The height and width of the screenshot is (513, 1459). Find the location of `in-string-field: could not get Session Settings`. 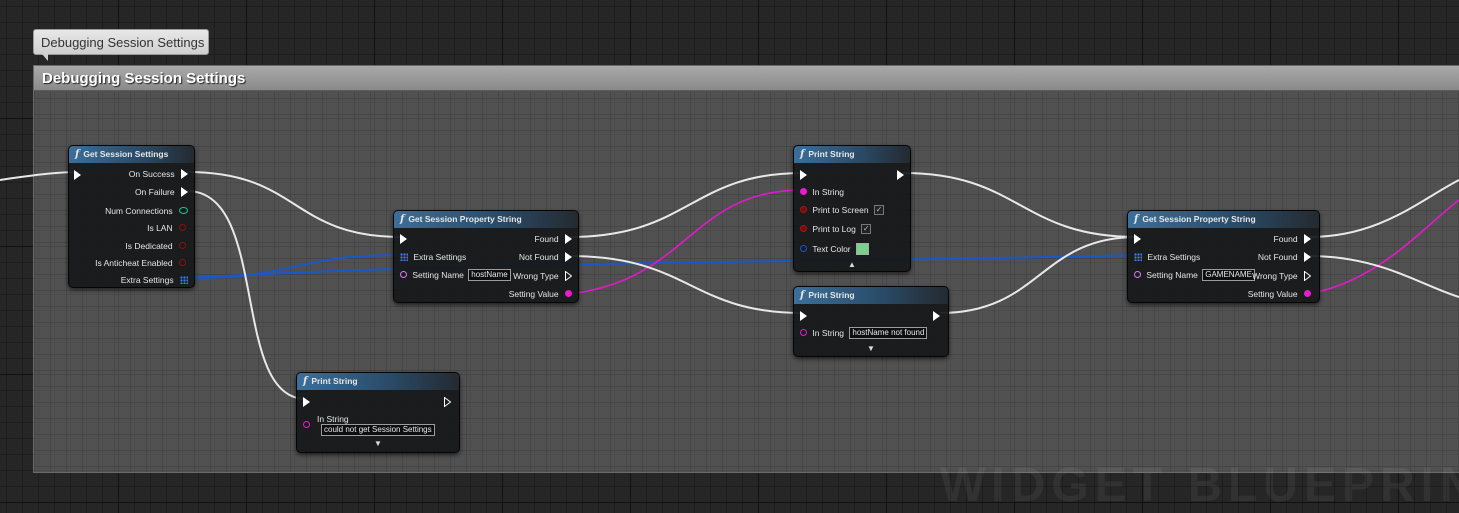

in-string-field: could not get Session Settings is located at coordinates (378, 429).